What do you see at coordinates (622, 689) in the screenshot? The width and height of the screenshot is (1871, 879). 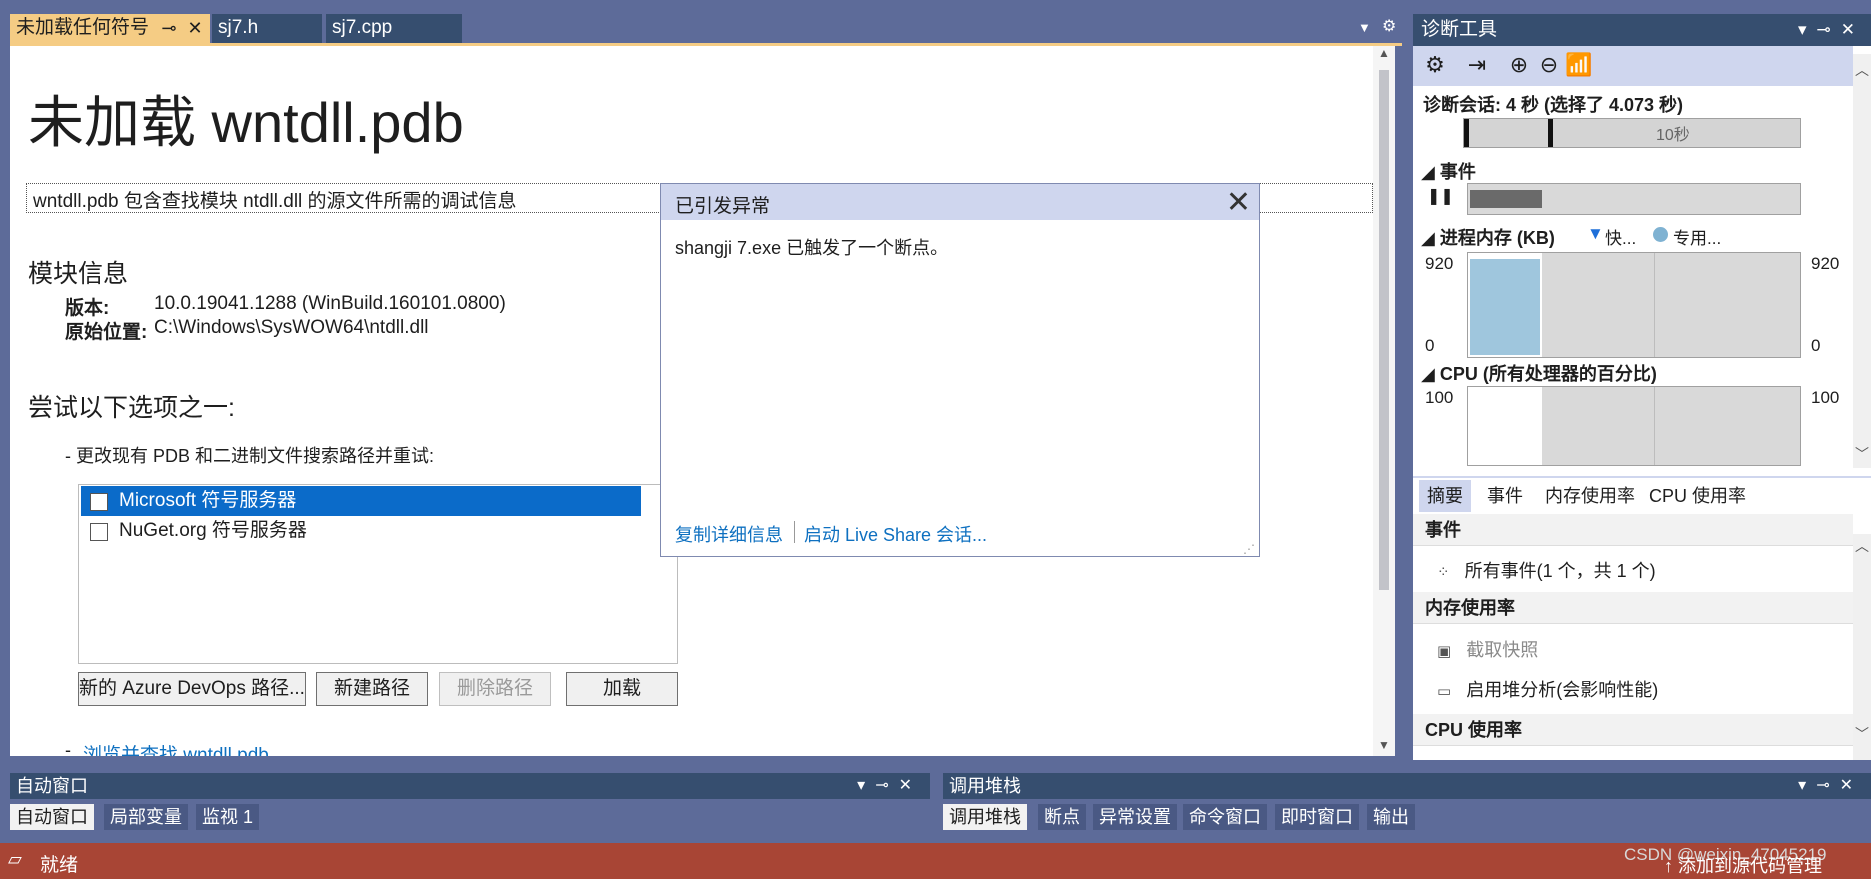 I see `load-button: 加载` at bounding box center [622, 689].